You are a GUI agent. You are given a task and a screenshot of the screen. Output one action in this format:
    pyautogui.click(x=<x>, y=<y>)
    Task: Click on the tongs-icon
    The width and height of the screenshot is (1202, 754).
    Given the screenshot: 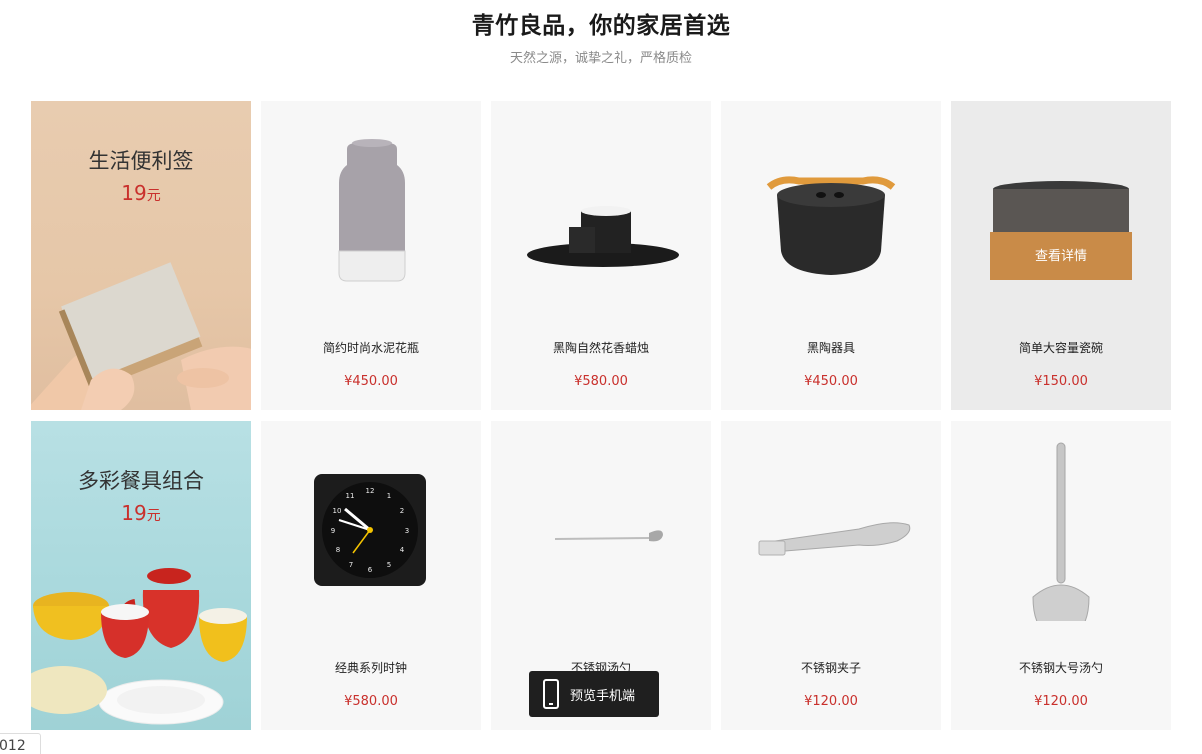 What is the action you would take?
    pyautogui.click(x=834, y=539)
    